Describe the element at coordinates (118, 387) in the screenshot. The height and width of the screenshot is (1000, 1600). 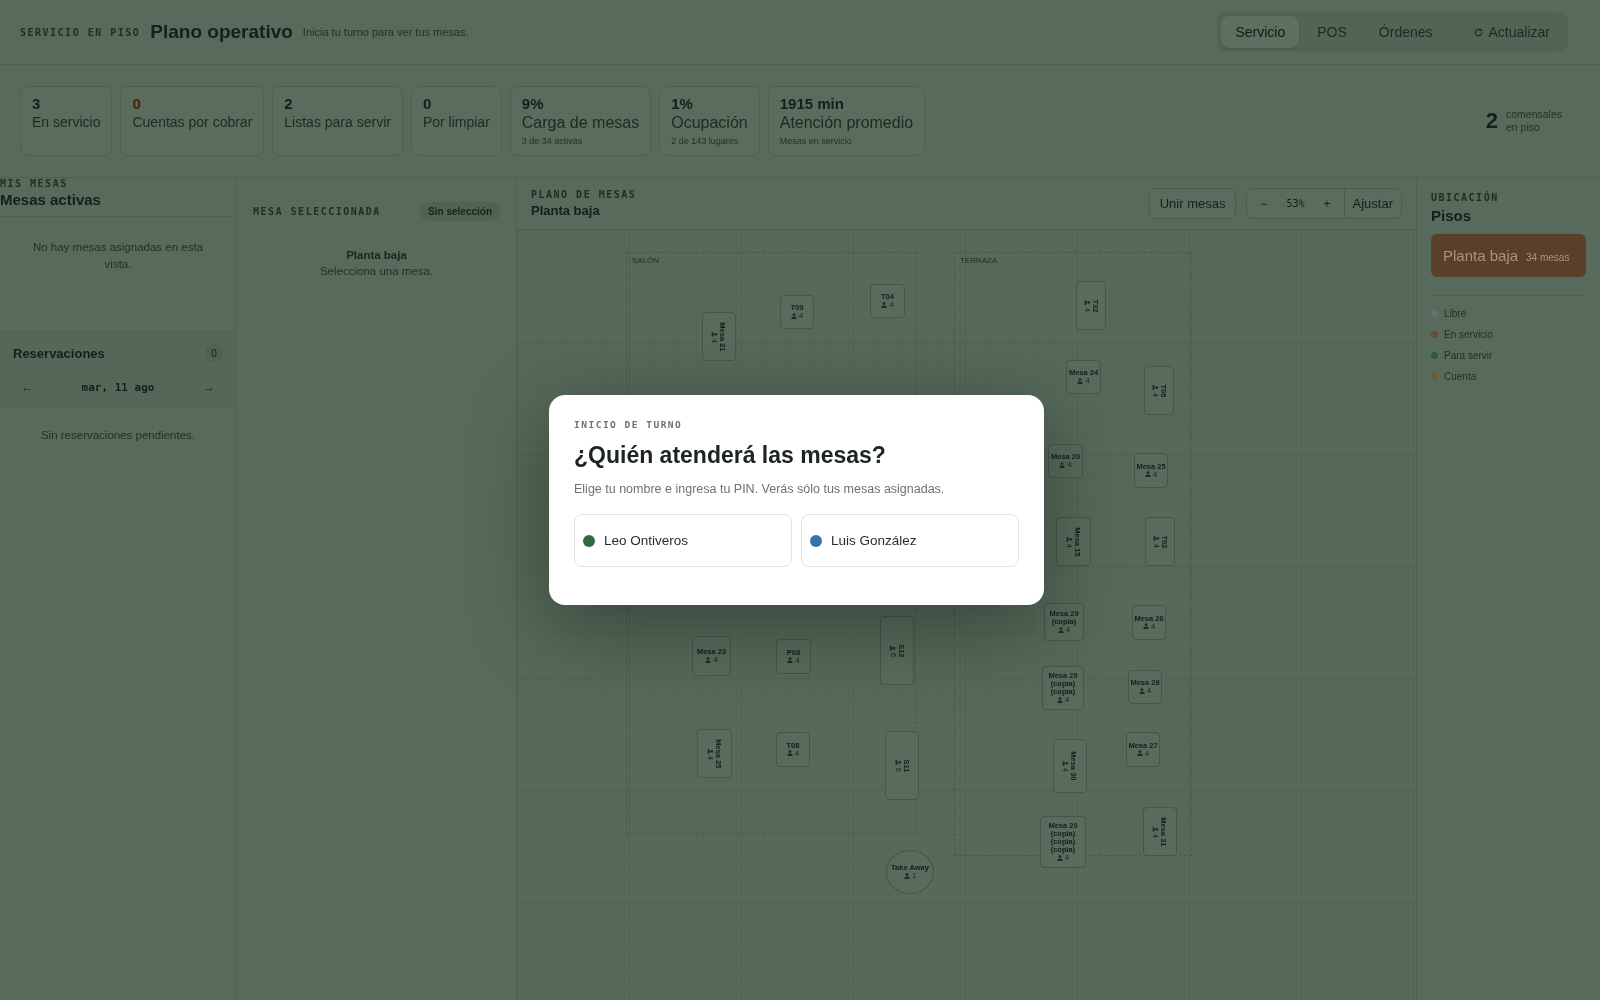
I see `date-label: mar, 11 ago` at that location.